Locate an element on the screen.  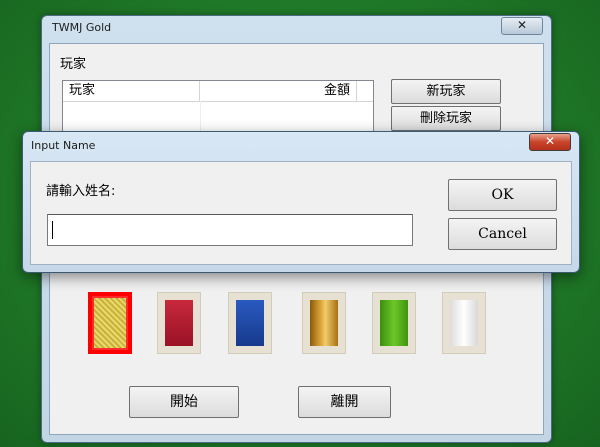
close-button: ✕ is located at coordinates (522, 26).